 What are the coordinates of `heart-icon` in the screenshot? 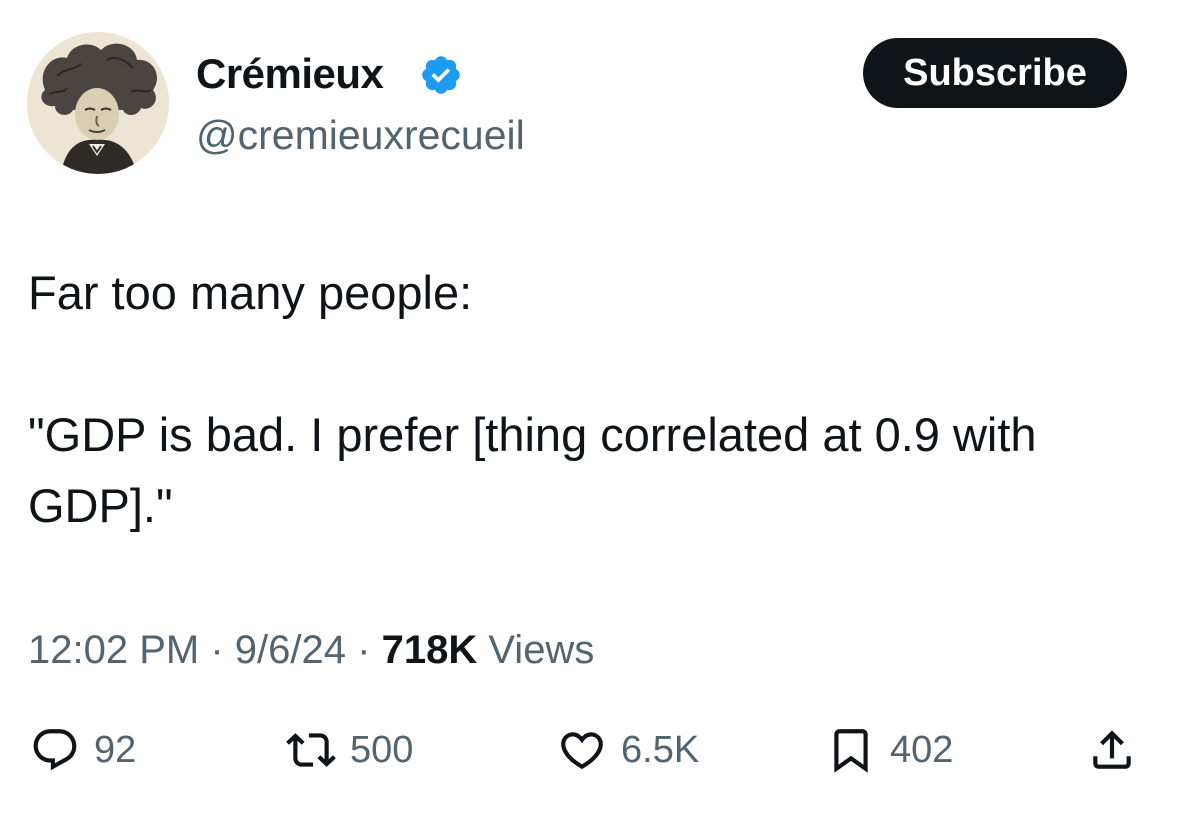 It's located at (582, 751).